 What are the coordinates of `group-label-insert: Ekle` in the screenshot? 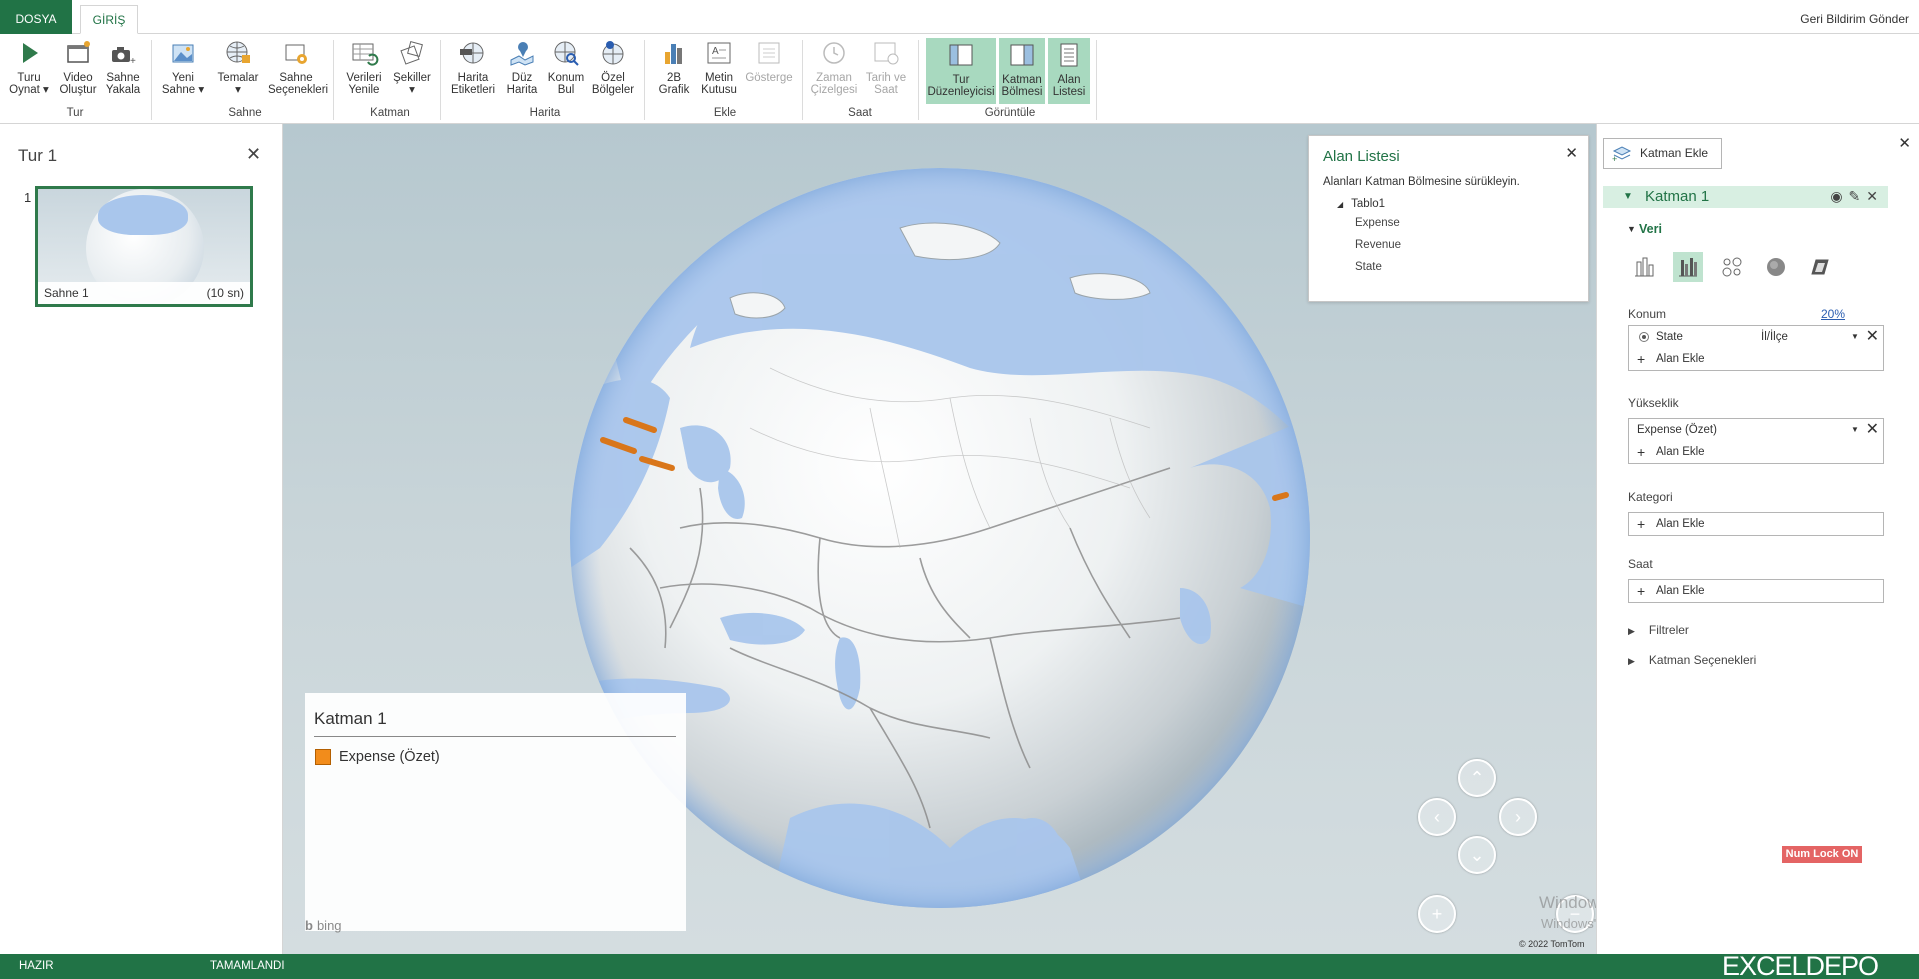 It's located at (725, 113).